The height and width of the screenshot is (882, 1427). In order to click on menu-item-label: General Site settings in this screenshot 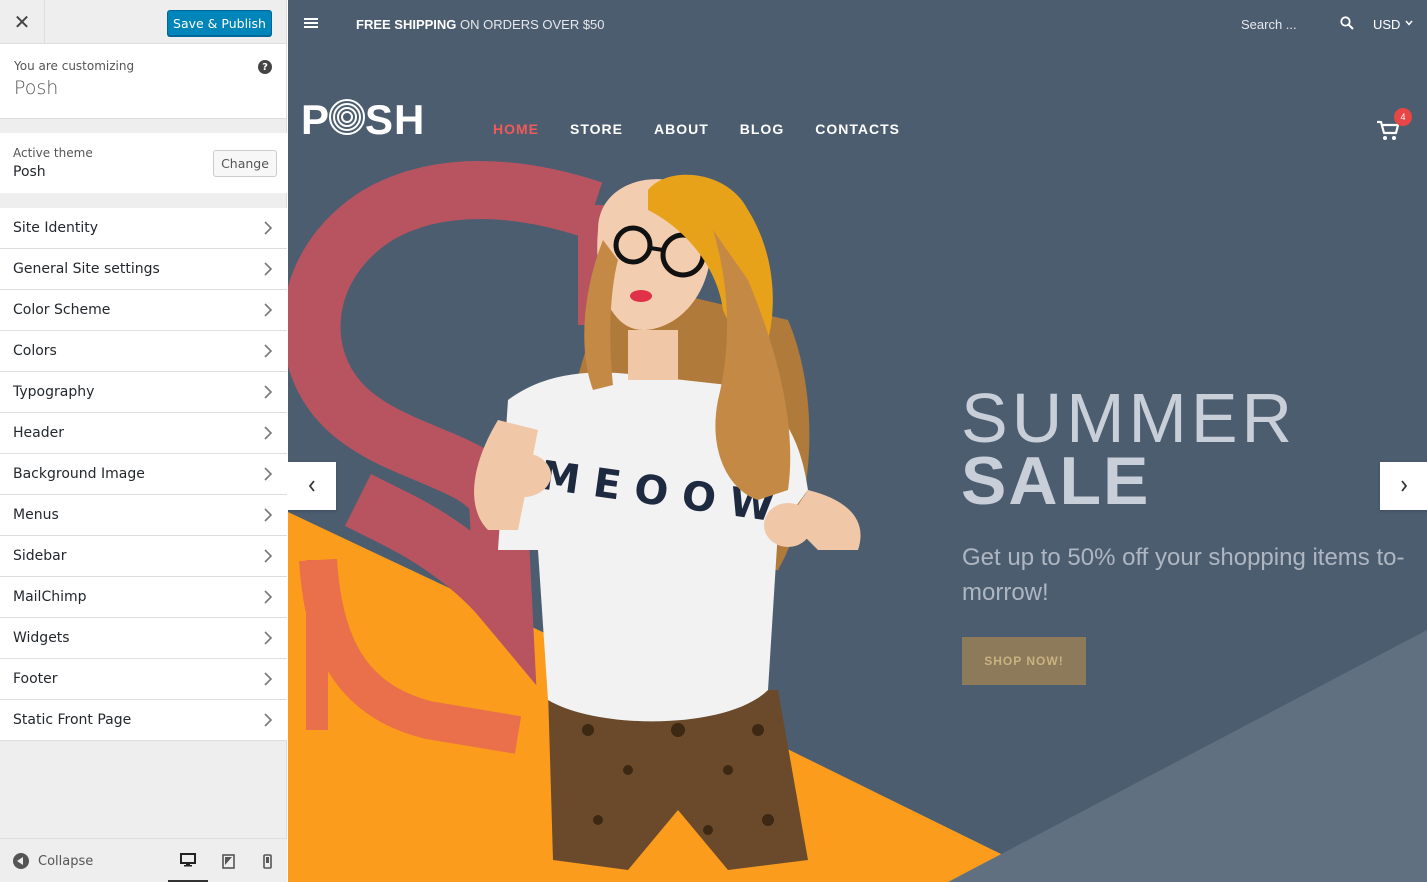, I will do `click(86, 269)`.